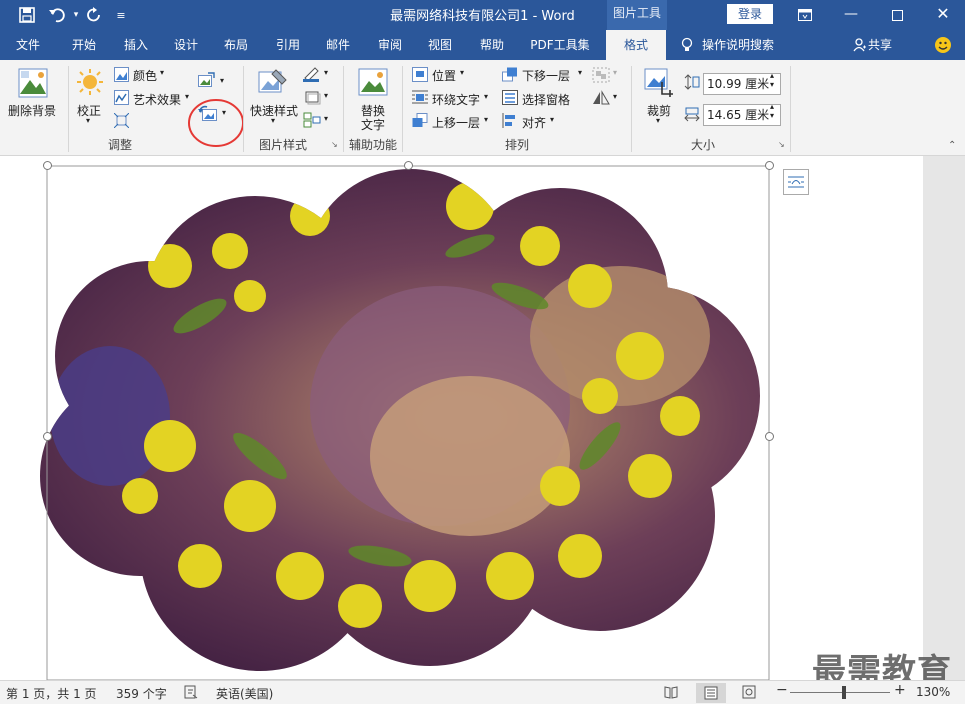  What do you see at coordinates (312, 98) in the screenshot?
I see `picture-effects-icon` at bounding box center [312, 98].